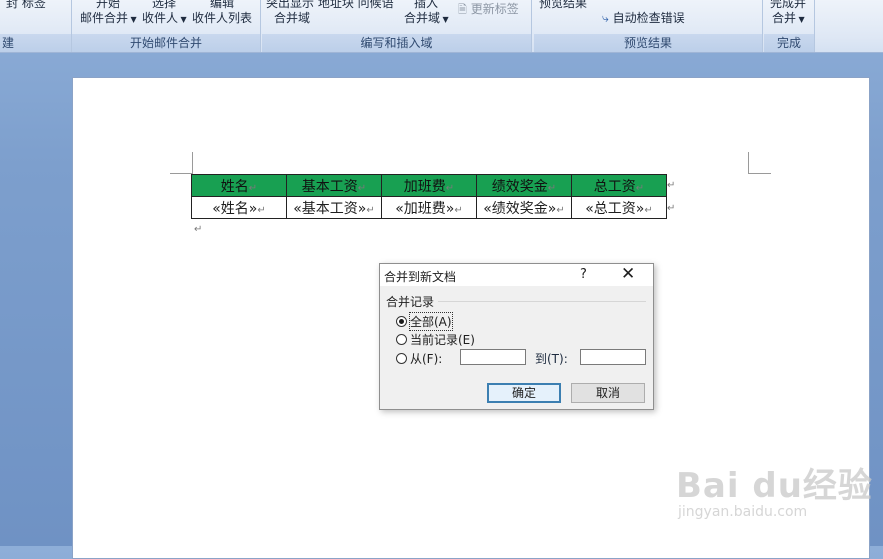  Describe the element at coordinates (520, 208) in the screenshot. I see `merge-field: «绩效奖金»` at that location.